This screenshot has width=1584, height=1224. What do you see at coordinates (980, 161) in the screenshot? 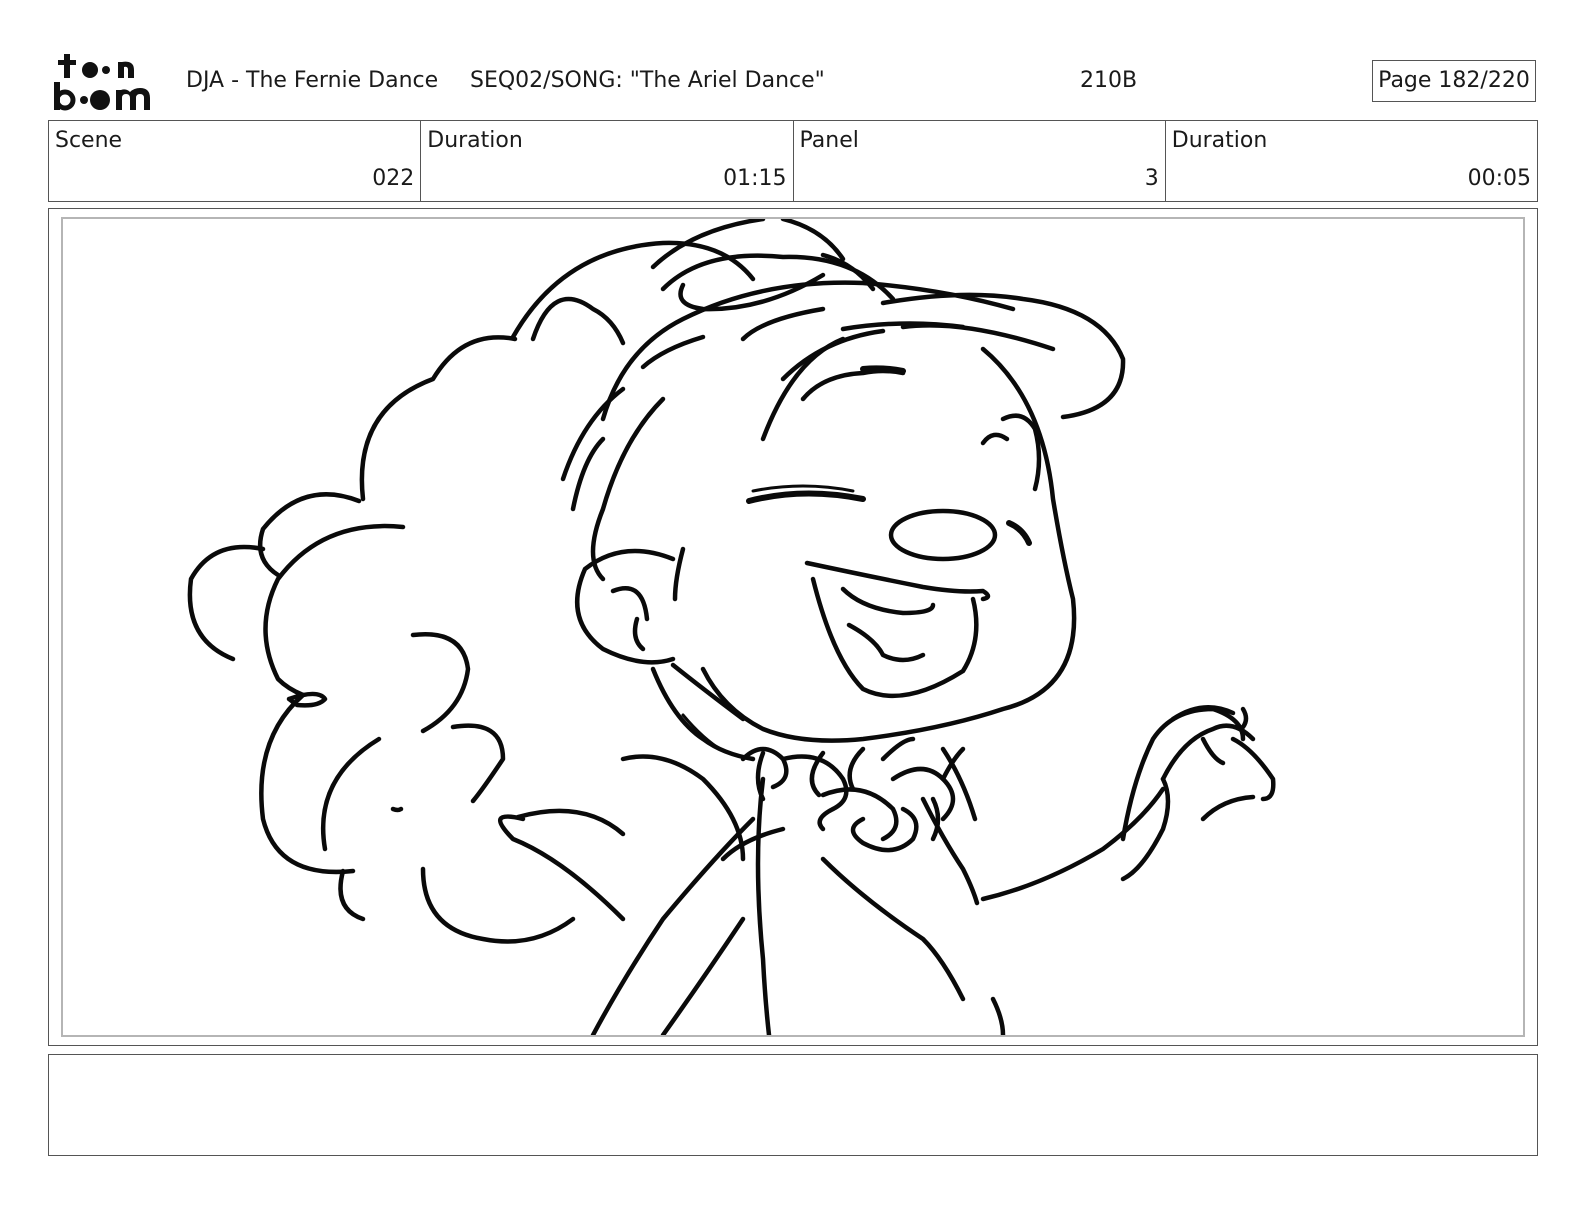
I see `panel-cell: Panel 3` at bounding box center [980, 161].